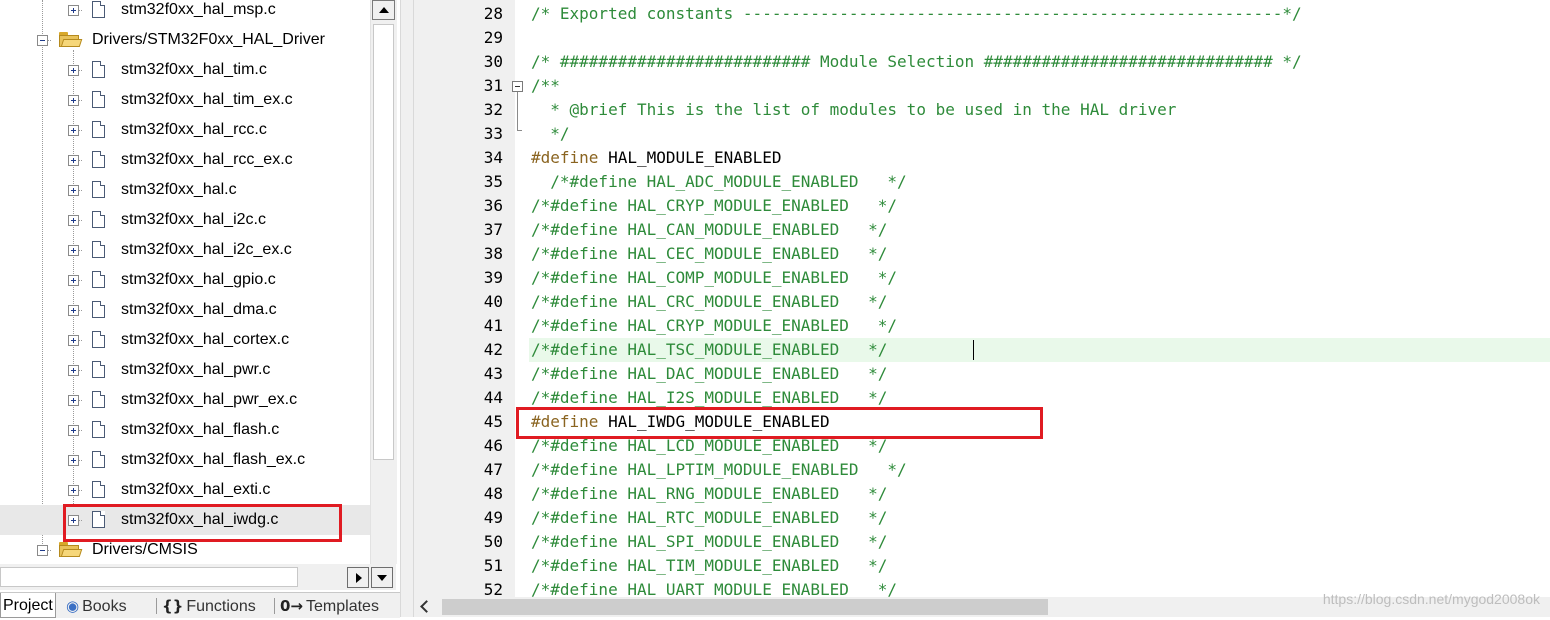 This screenshot has height=620, width=1550. Describe the element at coordinates (709, 349) in the screenshot. I see `code-text: /*#define HAL_TSC_MODULE_ENABLED */` at that location.